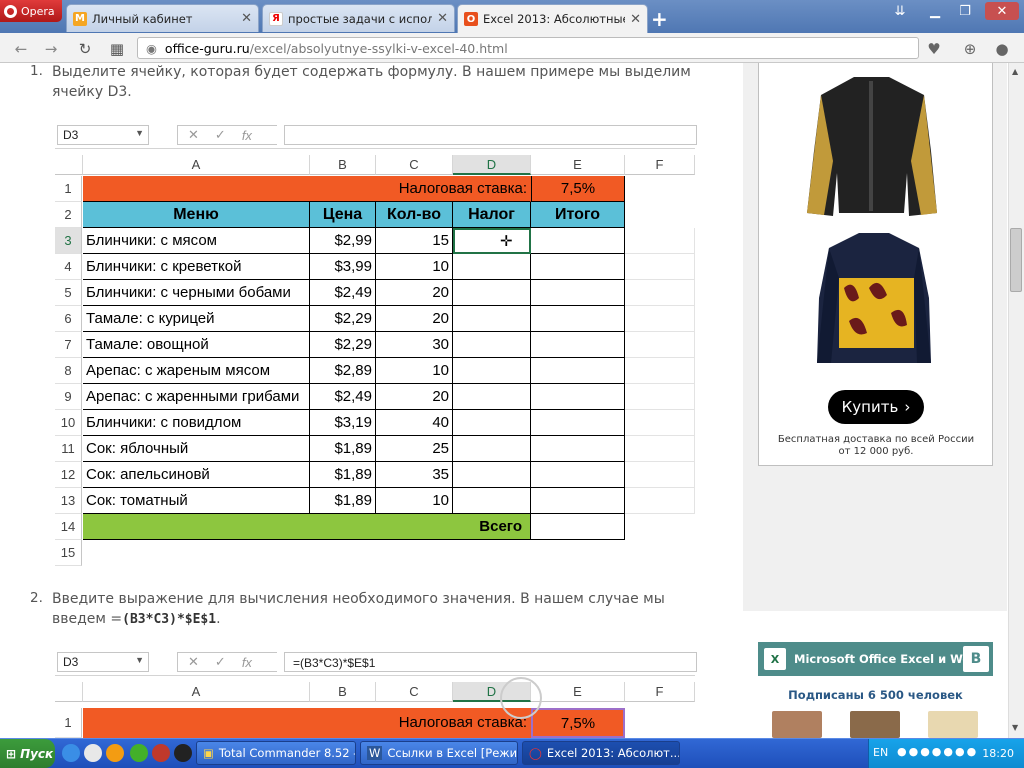 This screenshot has height=768, width=1024. What do you see at coordinates (139, 753) in the screenshot?
I see `icq-icon` at bounding box center [139, 753].